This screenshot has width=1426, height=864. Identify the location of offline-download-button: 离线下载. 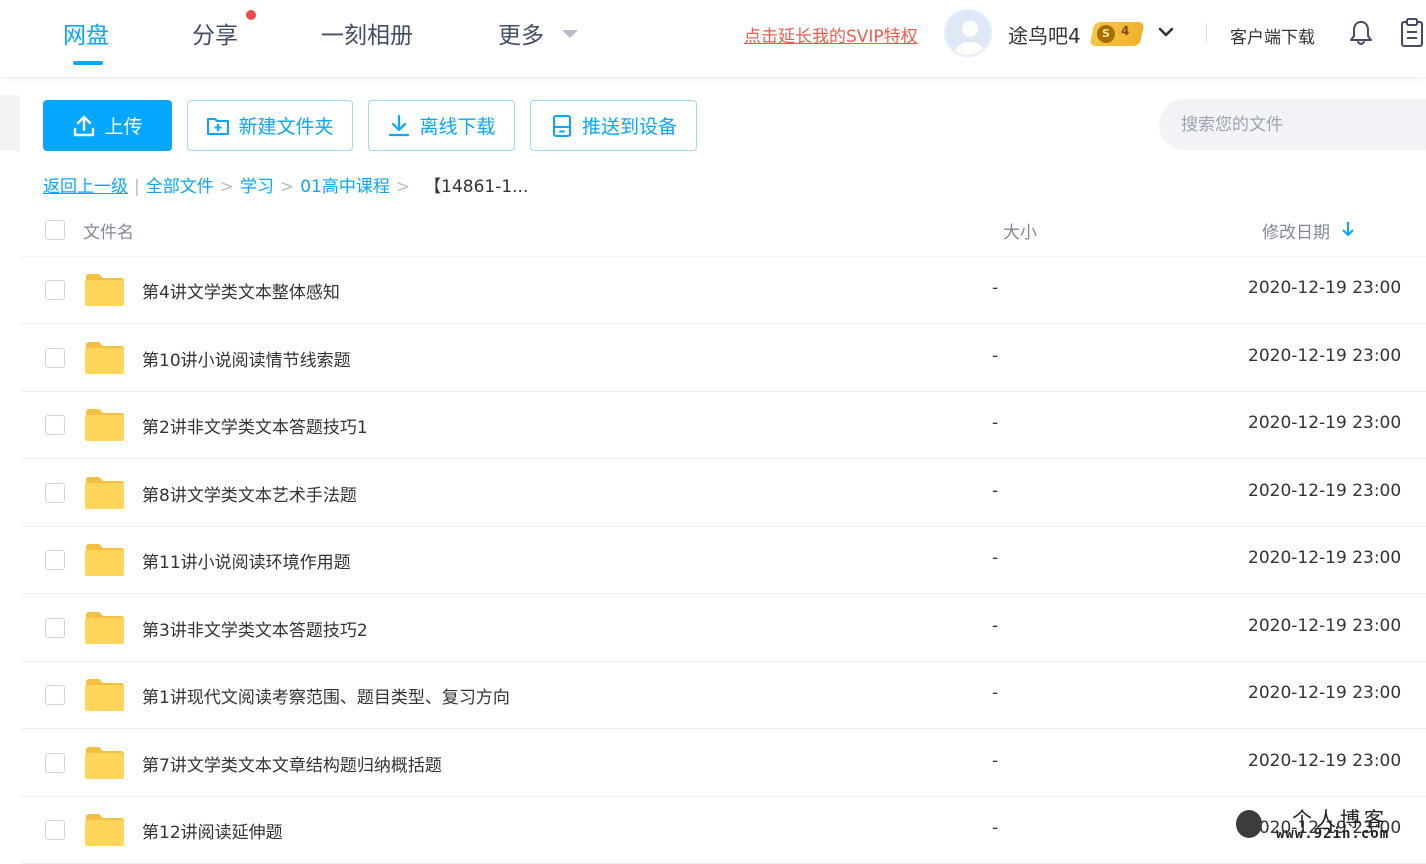
(441, 125).